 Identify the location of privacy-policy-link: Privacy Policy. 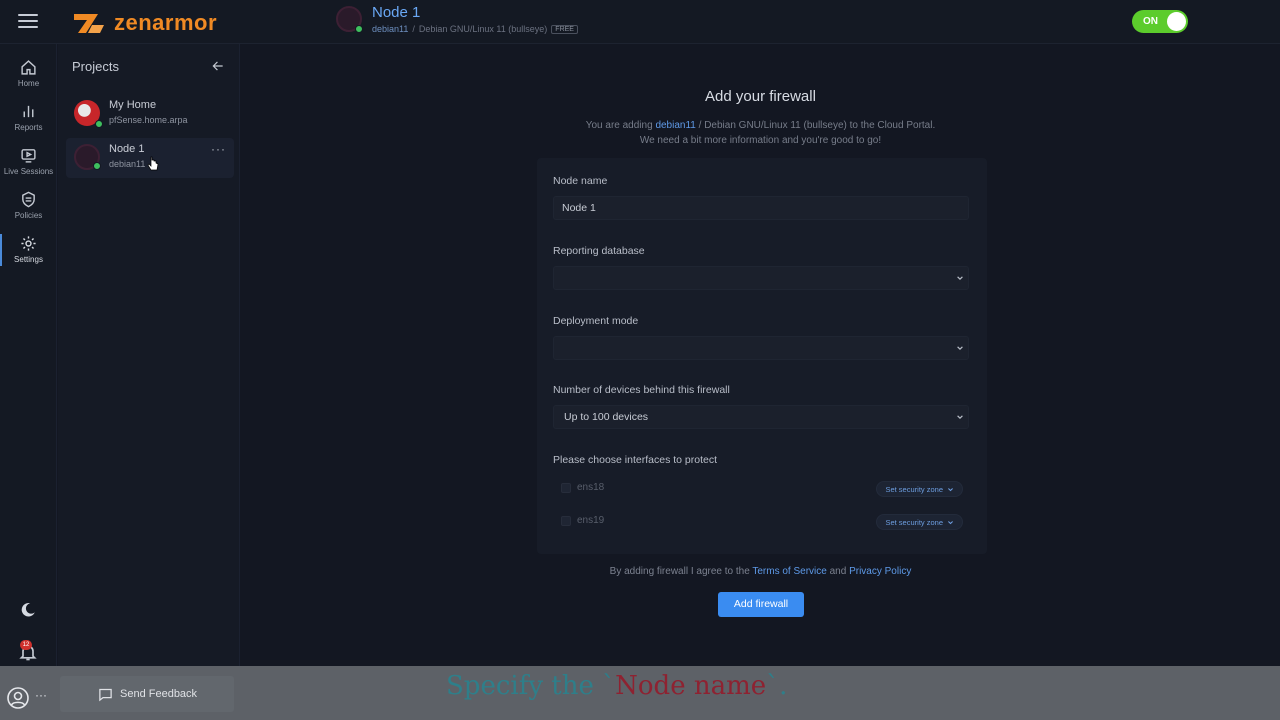
(880, 571).